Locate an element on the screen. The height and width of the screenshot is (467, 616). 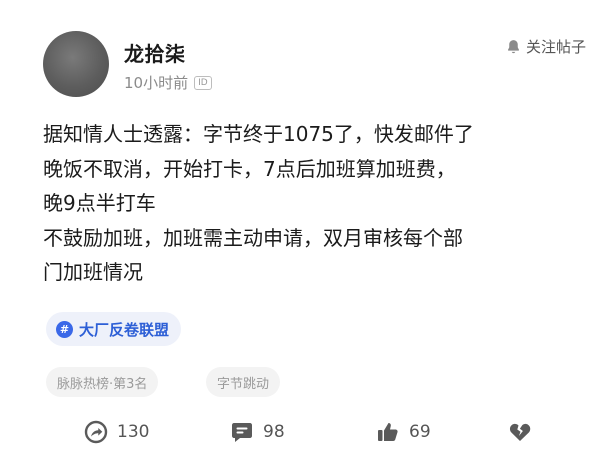
circle-tag-label: 大厂反卷联盟 is located at coordinates (124, 329).